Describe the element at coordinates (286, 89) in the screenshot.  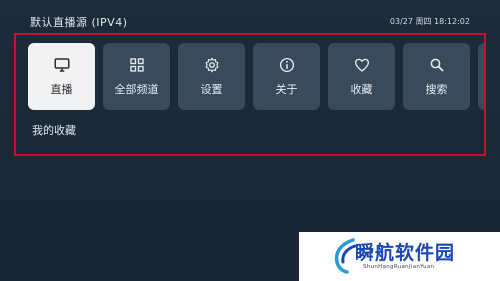
I see `menu-item-label: 关于` at that location.